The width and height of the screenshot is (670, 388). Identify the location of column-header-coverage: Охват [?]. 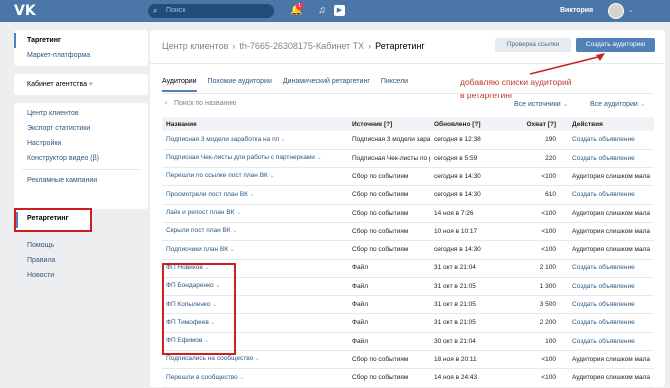
(543, 124).